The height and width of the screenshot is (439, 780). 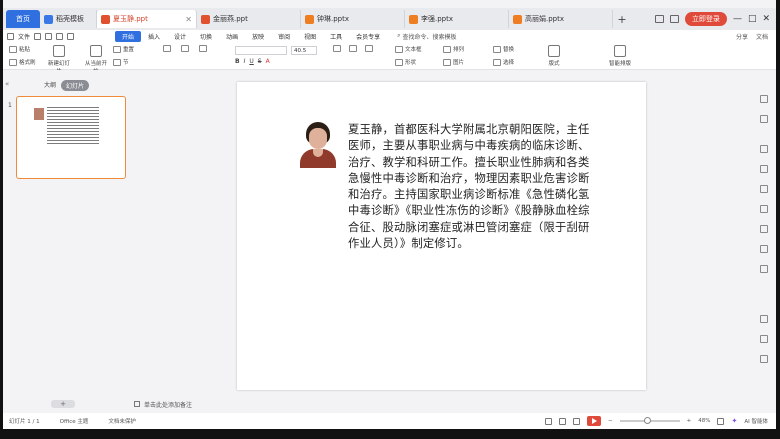 I want to click on style-icon, so click(x=764, y=119).